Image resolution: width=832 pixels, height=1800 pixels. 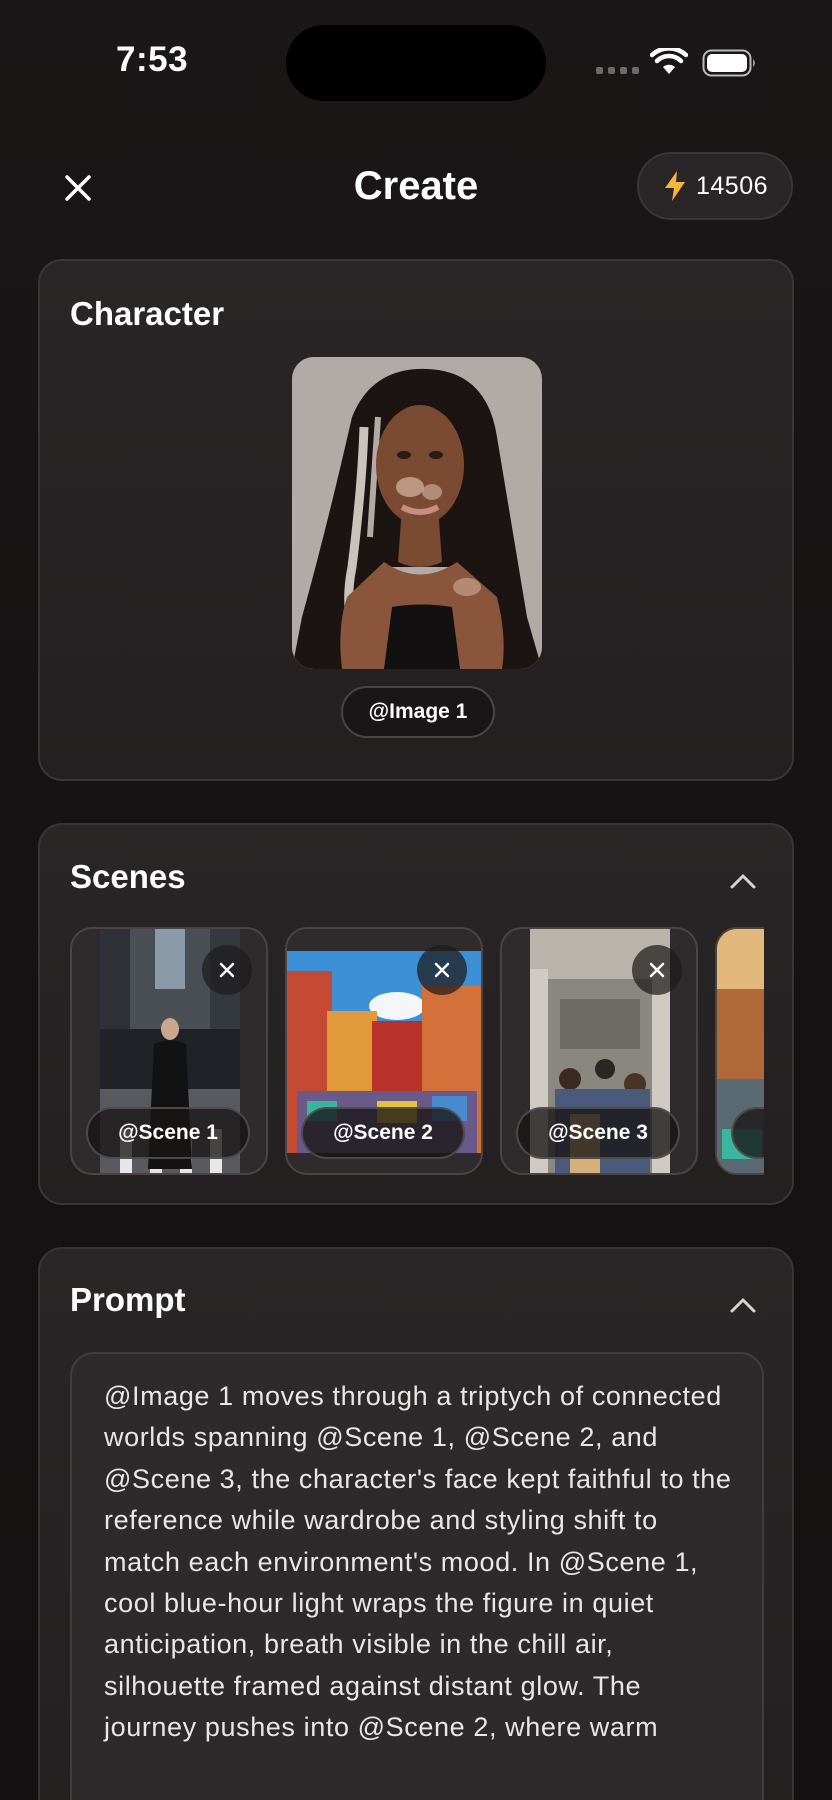 I want to click on scene-1-label: @Scene 1, so click(x=168, y=1133).